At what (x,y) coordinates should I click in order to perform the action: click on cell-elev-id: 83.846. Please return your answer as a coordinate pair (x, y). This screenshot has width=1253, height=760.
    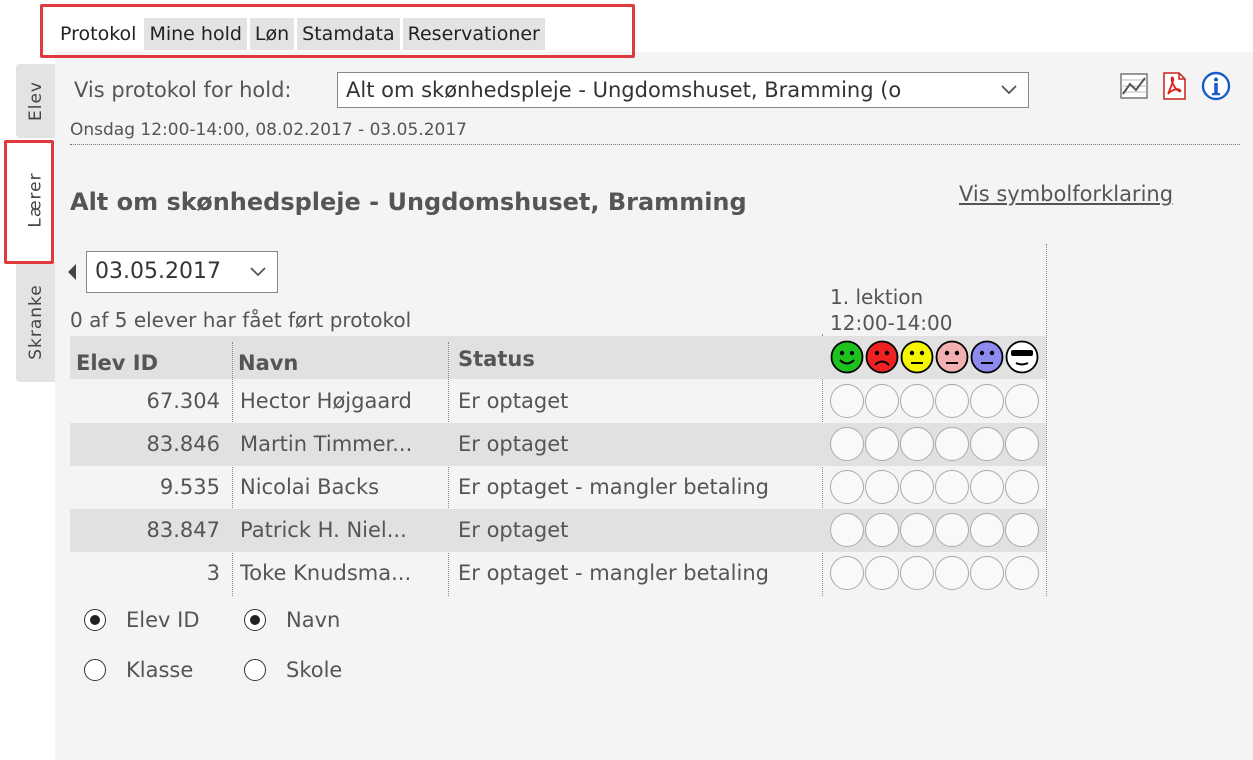
    Looking at the image, I should click on (183, 444).